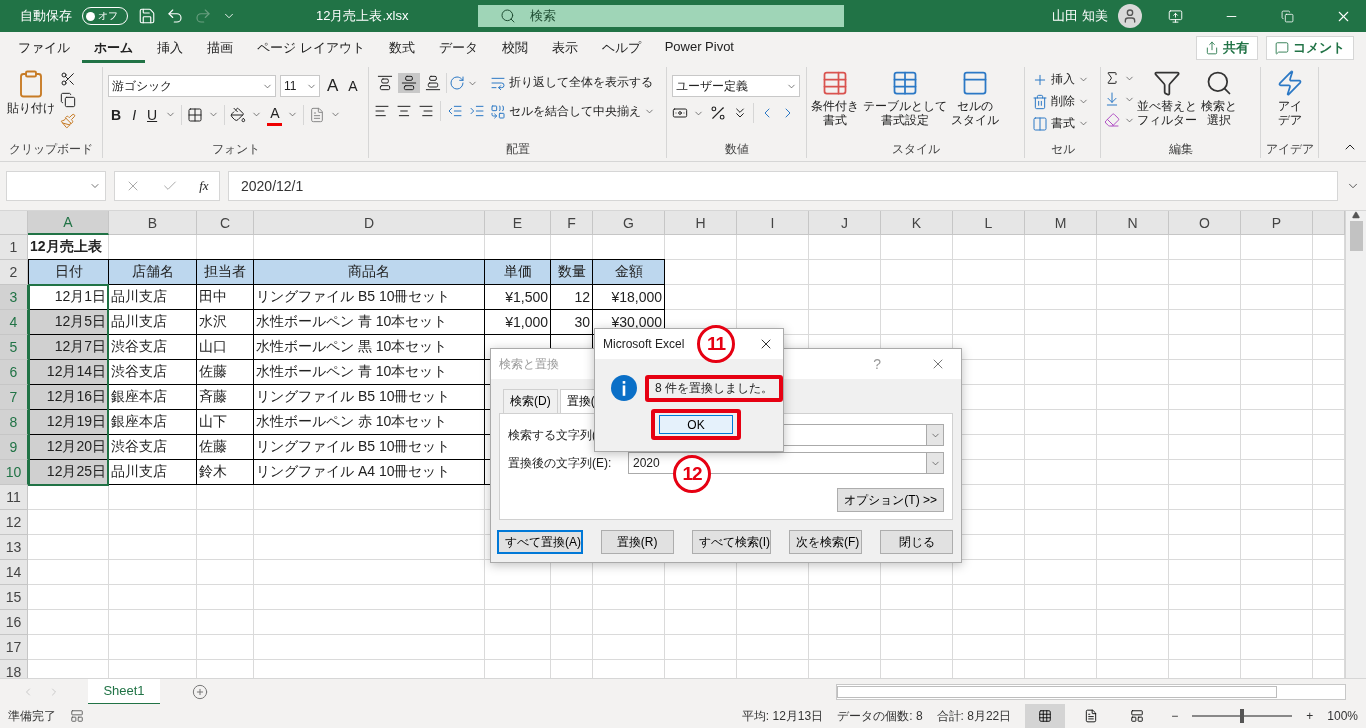 This screenshot has width=1366, height=728. I want to click on column-header: C, so click(225, 223).